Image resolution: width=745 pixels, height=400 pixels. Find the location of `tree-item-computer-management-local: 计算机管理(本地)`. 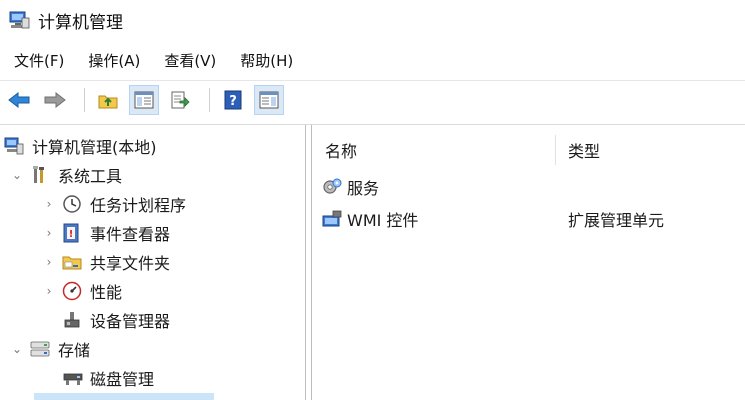

tree-item-computer-management-local: 计算机管理(本地) is located at coordinates (80, 146).